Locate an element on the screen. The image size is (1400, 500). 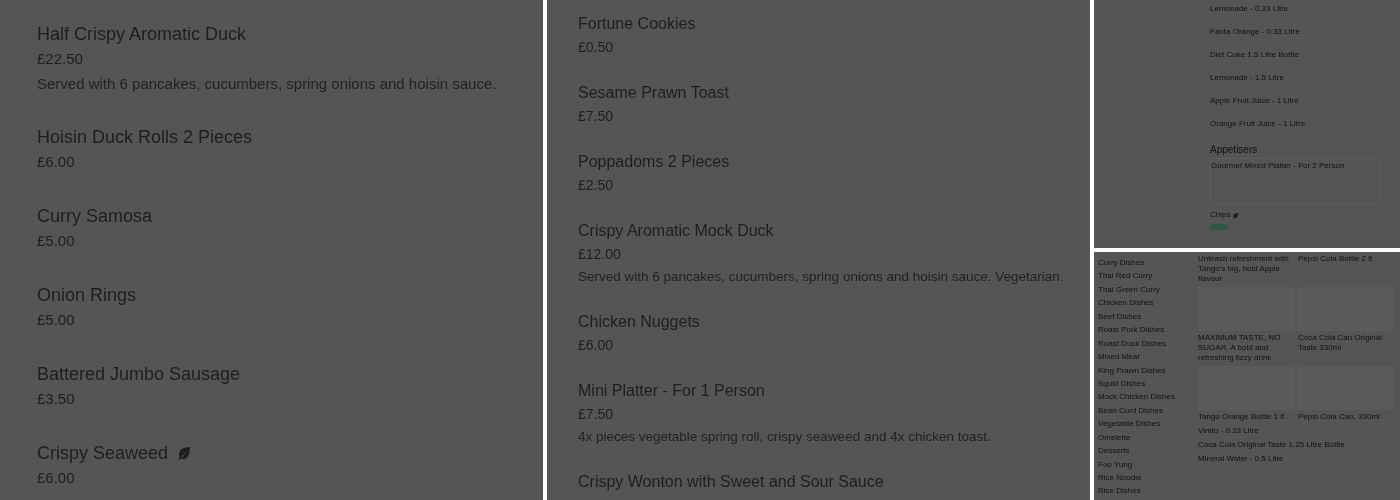
item-name: Onion Rings is located at coordinates (87, 295).